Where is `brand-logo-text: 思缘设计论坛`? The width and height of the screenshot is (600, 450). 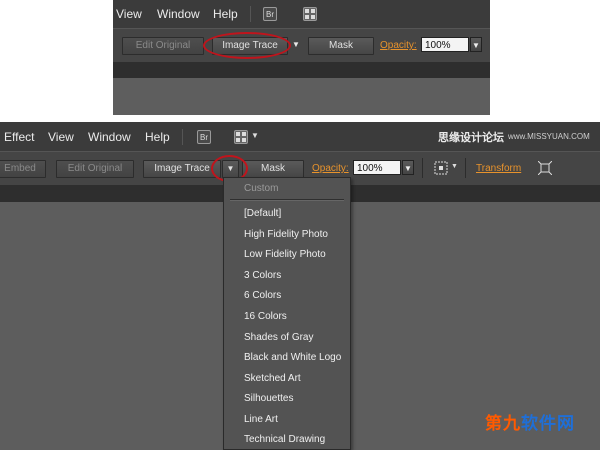
brand-logo-text: 思缘设计论坛 is located at coordinates (471, 138).